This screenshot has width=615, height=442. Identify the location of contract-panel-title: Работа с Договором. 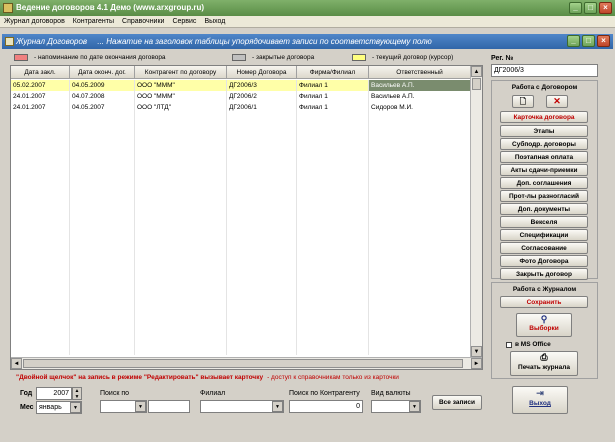
(544, 87).